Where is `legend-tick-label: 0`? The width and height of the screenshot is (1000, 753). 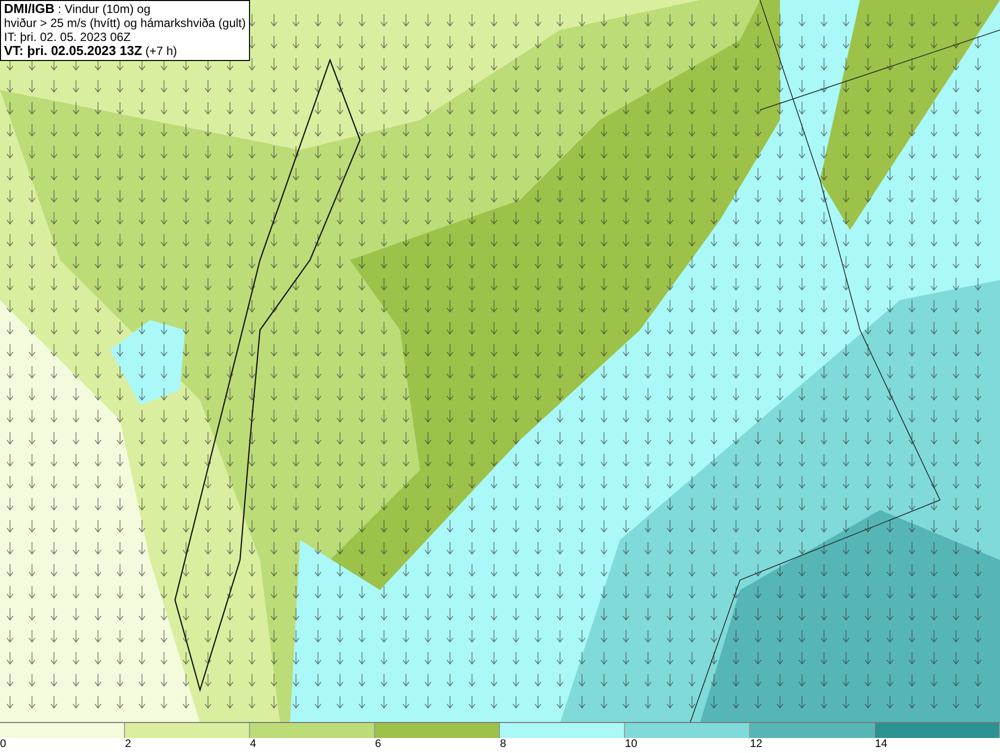
legend-tick-label: 0 is located at coordinates (3, 745).